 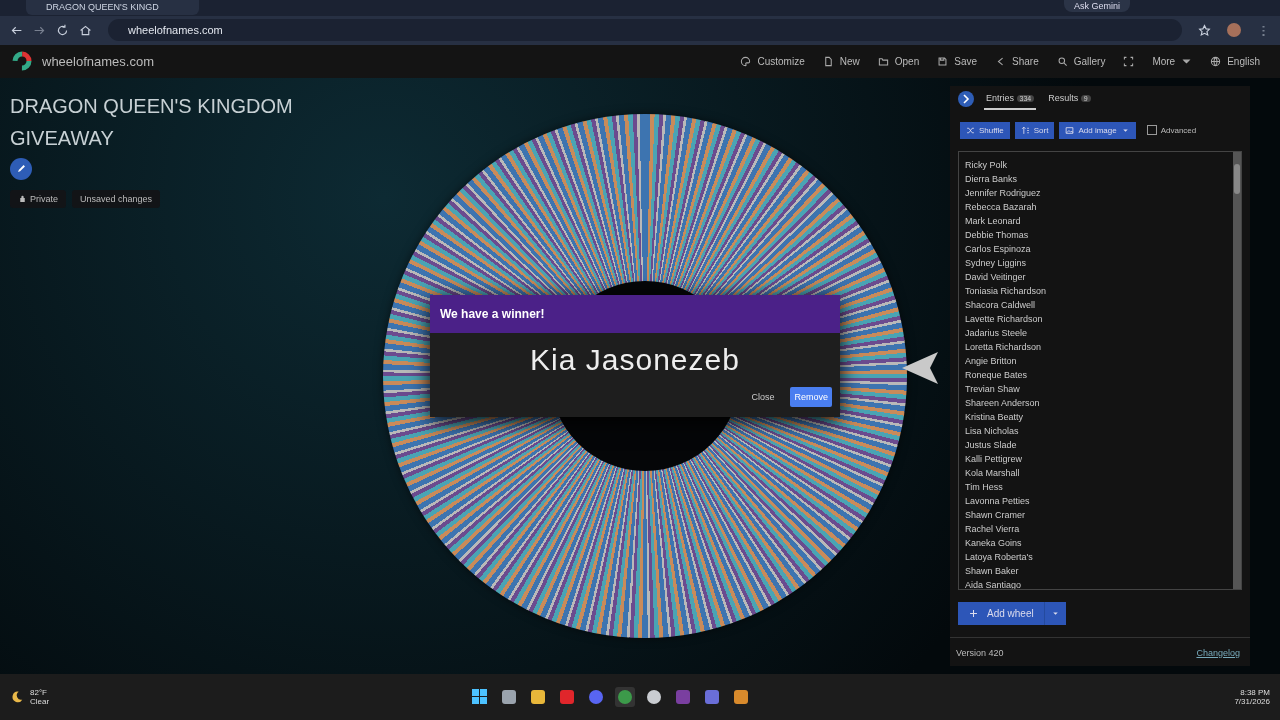 I want to click on entry-line: Trevian Shaw, so click(x=993, y=389).